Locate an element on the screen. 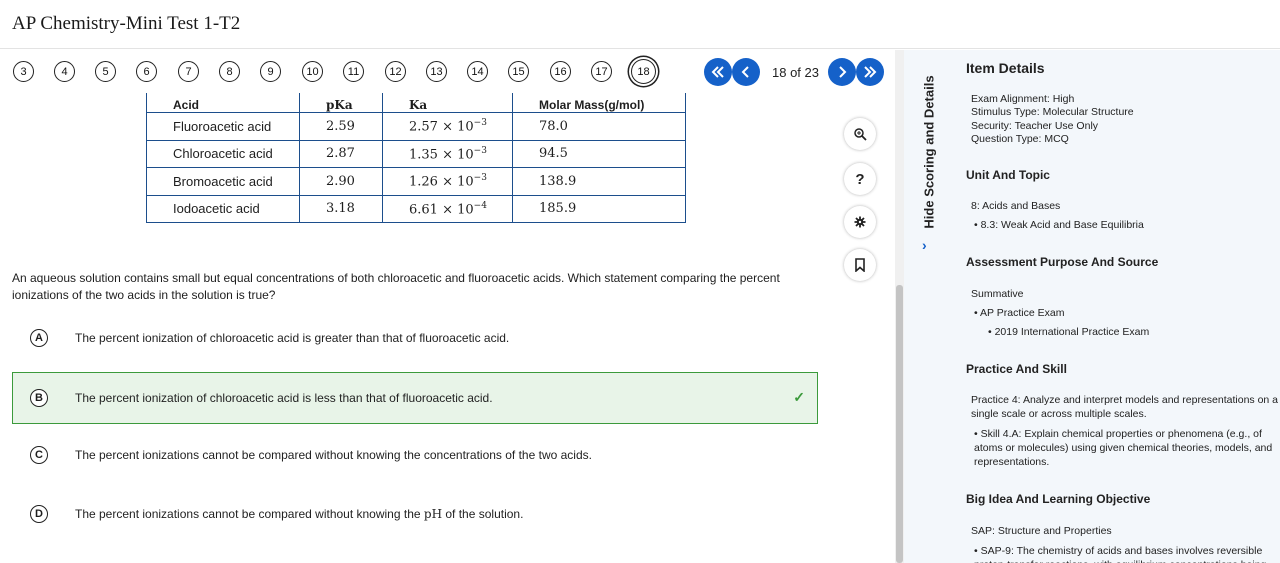 The height and width of the screenshot is (563, 1280). detail-line: Question Type: MCQ is located at coordinates (1020, 139).